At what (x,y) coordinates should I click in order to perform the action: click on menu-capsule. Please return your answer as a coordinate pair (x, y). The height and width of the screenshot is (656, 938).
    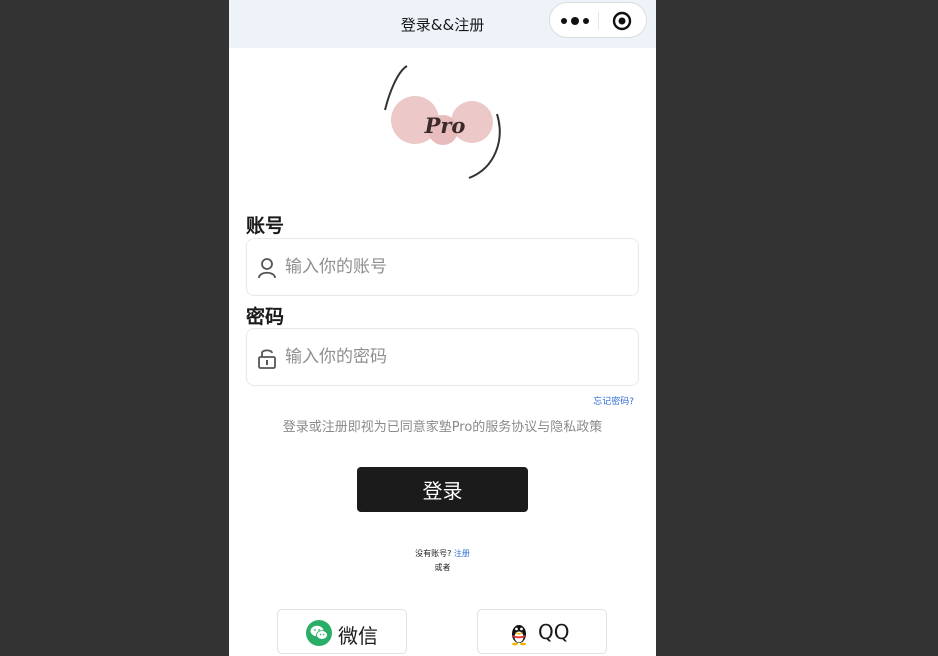
    Looking at the image, I should click on (598, 20).